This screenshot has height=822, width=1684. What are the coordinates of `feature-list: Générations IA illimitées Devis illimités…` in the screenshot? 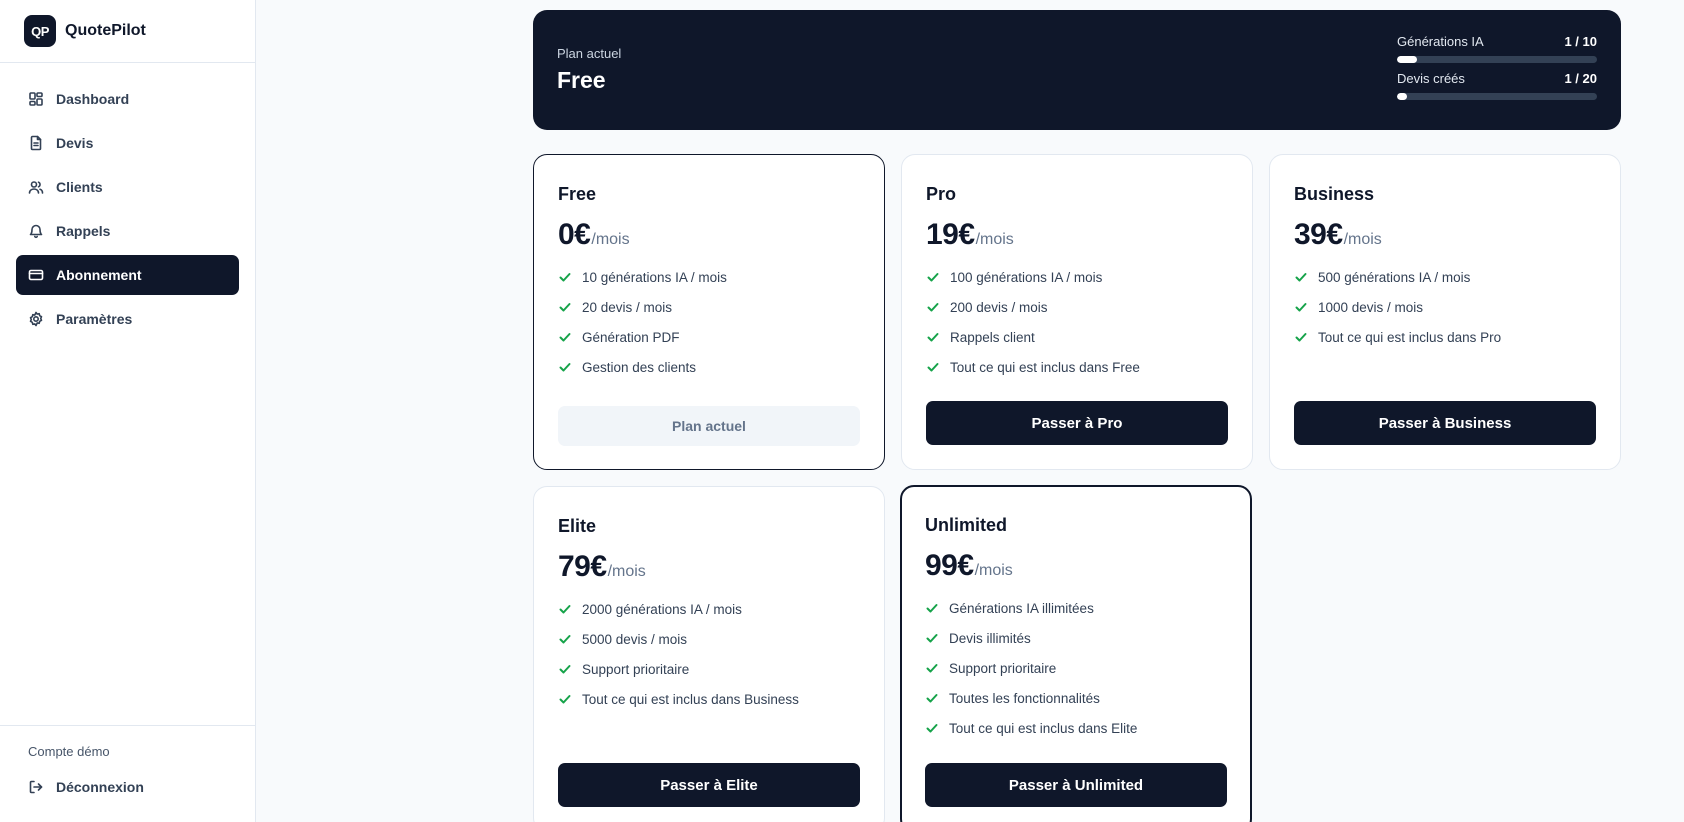 It's located at (1076, 668).